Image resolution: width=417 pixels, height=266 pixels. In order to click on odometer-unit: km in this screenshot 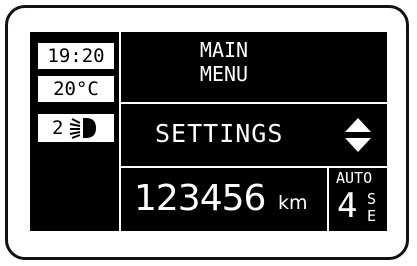, I will do `click(293, 203)`.